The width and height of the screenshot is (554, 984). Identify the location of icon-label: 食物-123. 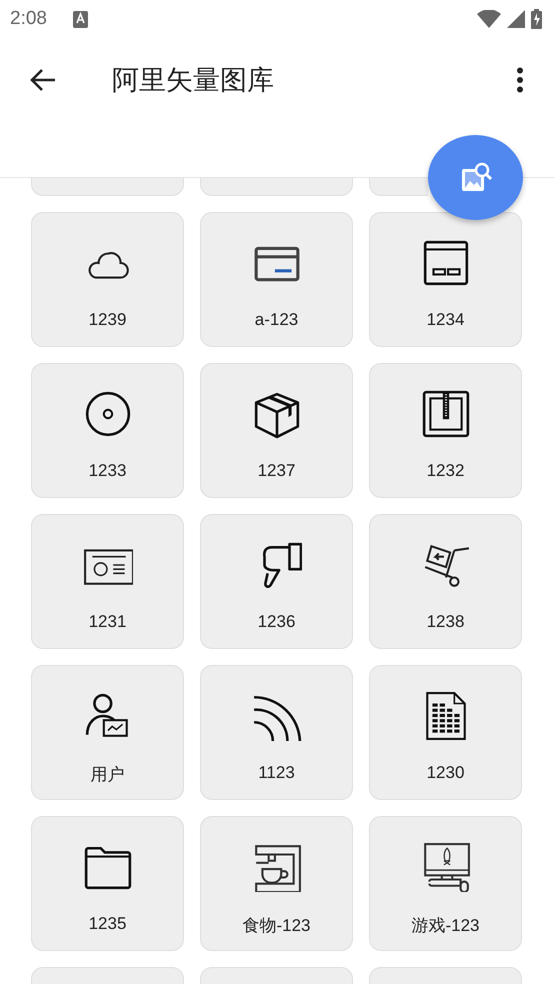
(276, 926).